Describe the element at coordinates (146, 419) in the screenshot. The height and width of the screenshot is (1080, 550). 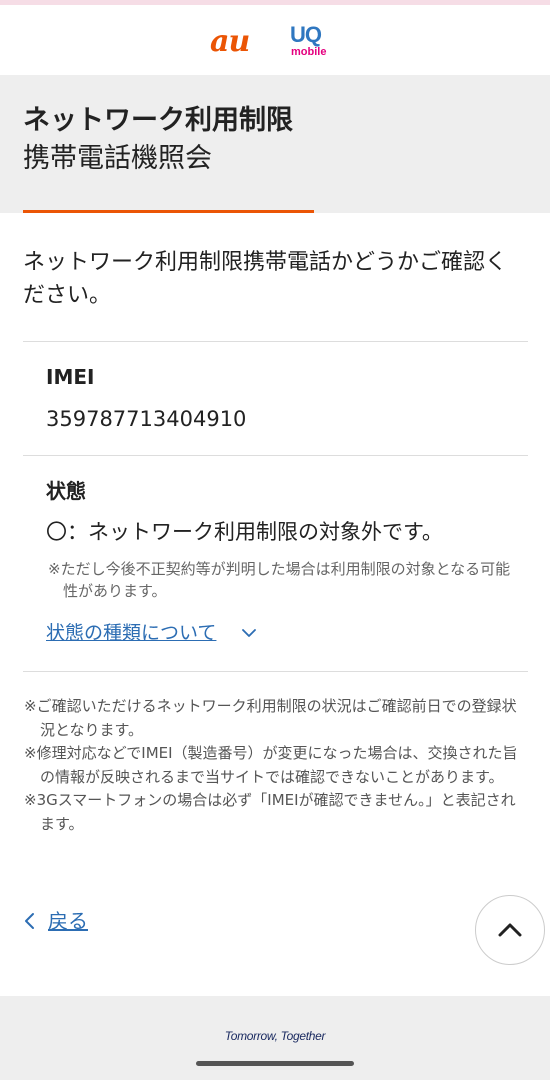
I see `imei-value: 359787713404910` at that location.